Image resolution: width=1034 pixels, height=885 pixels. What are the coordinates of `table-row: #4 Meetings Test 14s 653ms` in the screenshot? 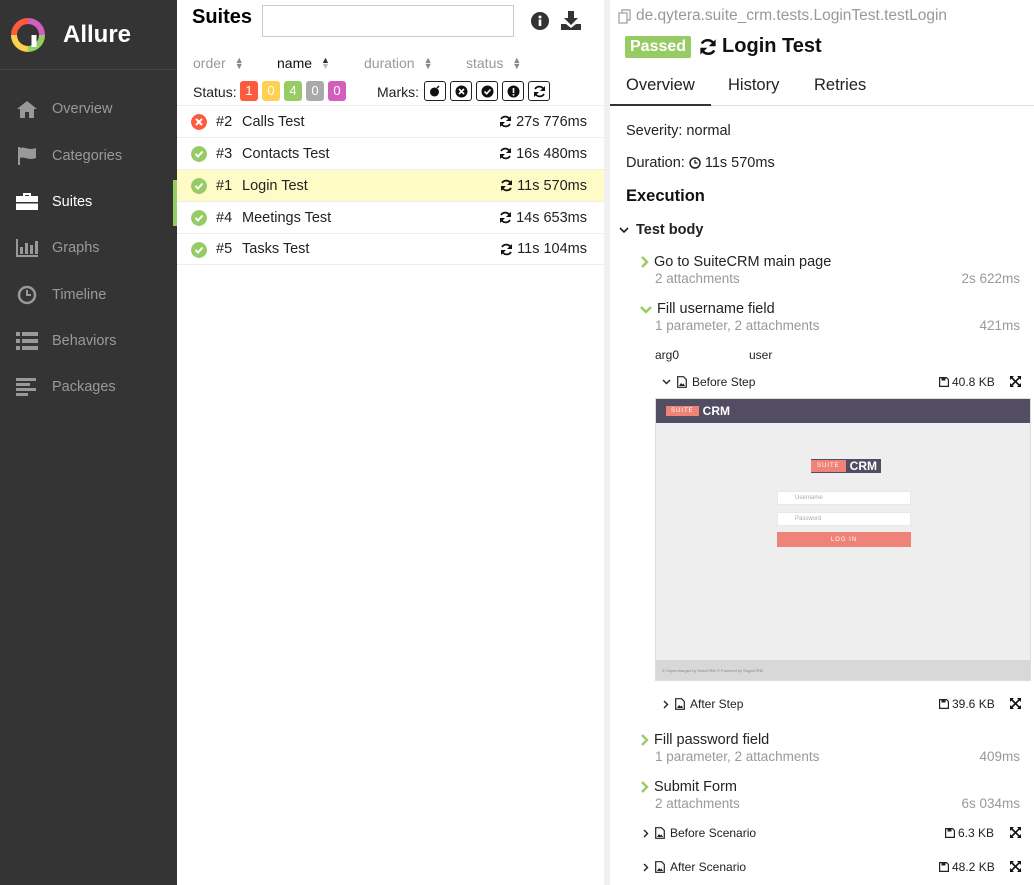 It's located at (390, 217).